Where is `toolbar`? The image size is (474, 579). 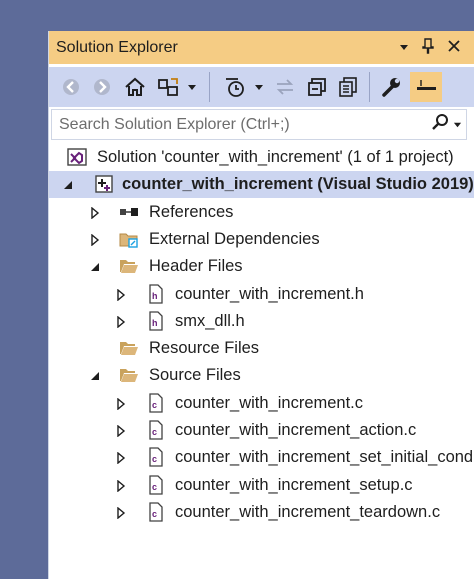 toolbar is located at coordinates (261, 87).